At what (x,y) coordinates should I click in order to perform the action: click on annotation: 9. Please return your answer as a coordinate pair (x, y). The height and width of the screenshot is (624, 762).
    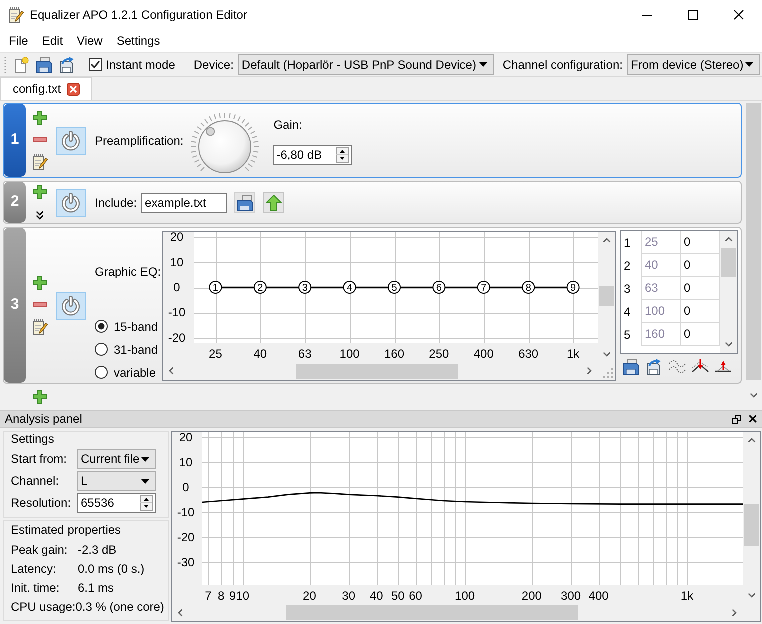
    Looking at the image, I should click on (573, 288).